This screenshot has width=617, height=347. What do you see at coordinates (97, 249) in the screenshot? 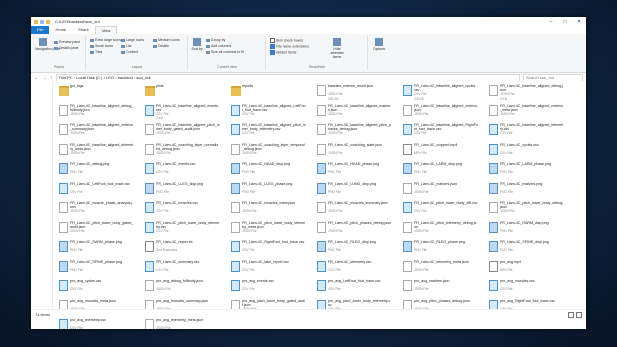
I see `file-tile: FR_Liam-4C_RARM_phase.png PNG File` at bounding box center [97, 249].